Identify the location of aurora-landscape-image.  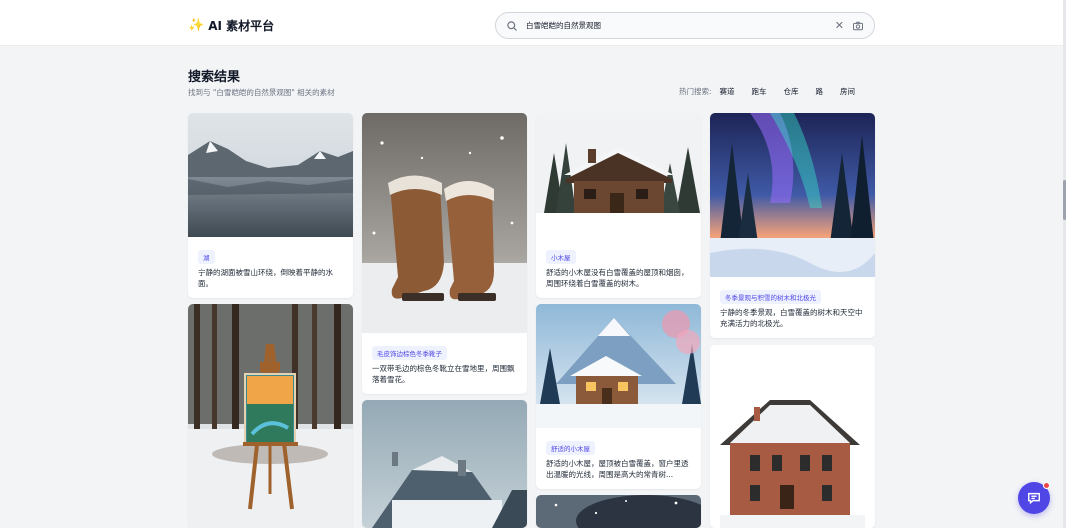
(792, 195).